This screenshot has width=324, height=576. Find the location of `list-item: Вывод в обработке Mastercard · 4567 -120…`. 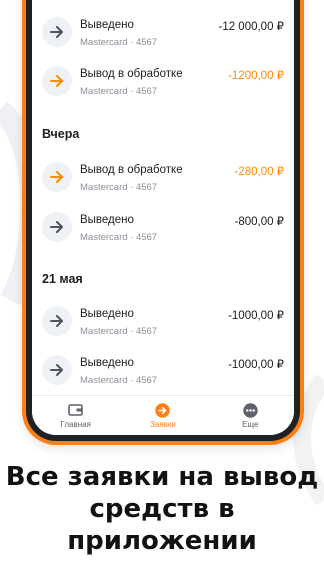

list-item: Вывод в обработке Mastercard · 4567 -120… is located at coordinates (163, 84).